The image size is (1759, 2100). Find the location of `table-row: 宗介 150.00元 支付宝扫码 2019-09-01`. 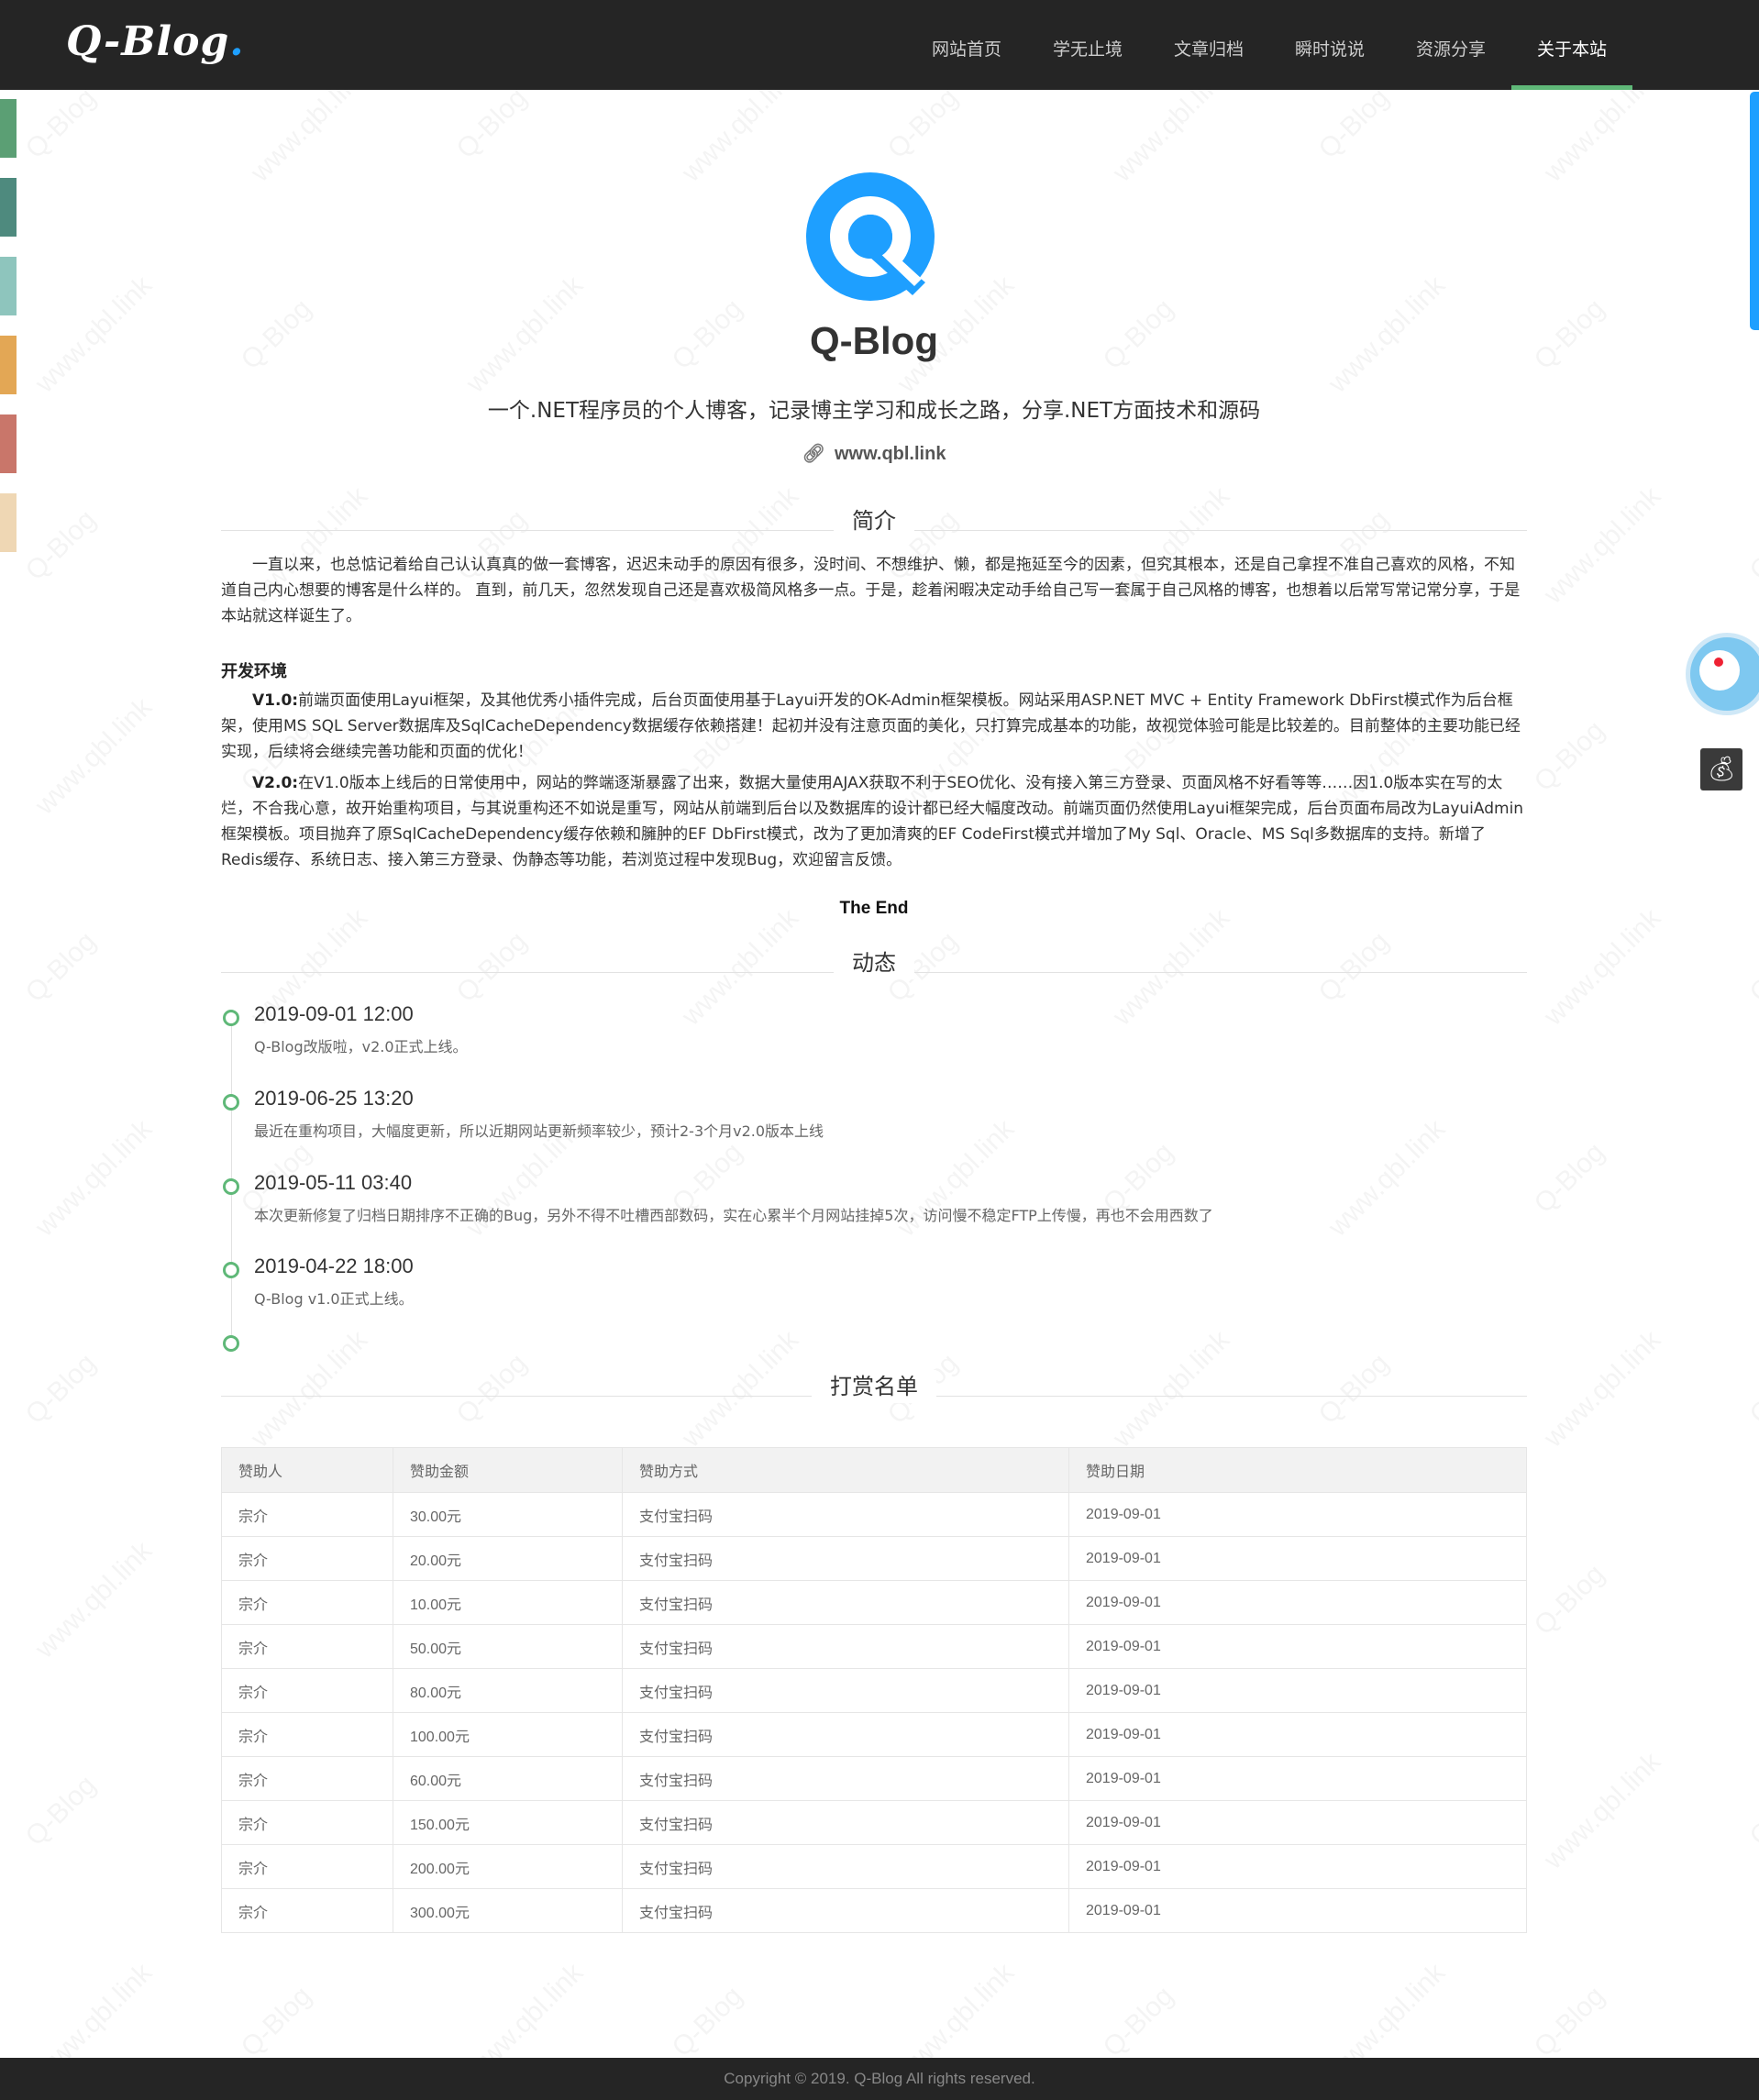

table-row: 宗介 150.00元 支付宝扫码 2019-09-01 is located at coordinates (874, 1822).